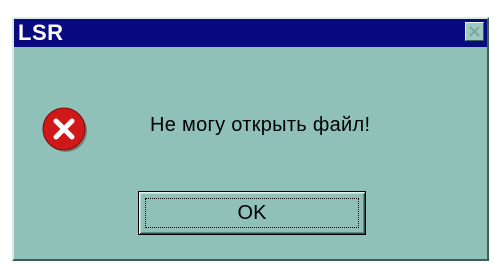  I want to click on close-button, so click(474, 31).